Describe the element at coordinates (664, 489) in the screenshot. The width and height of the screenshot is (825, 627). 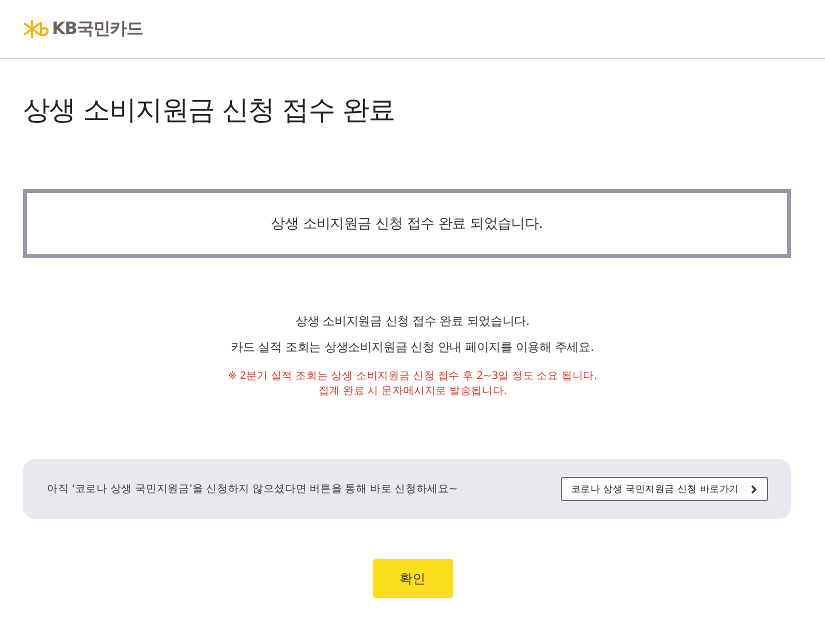
I see `apply-shortcut-button: 코로나 상생 국민지원금 신청 바로가기` at that location.